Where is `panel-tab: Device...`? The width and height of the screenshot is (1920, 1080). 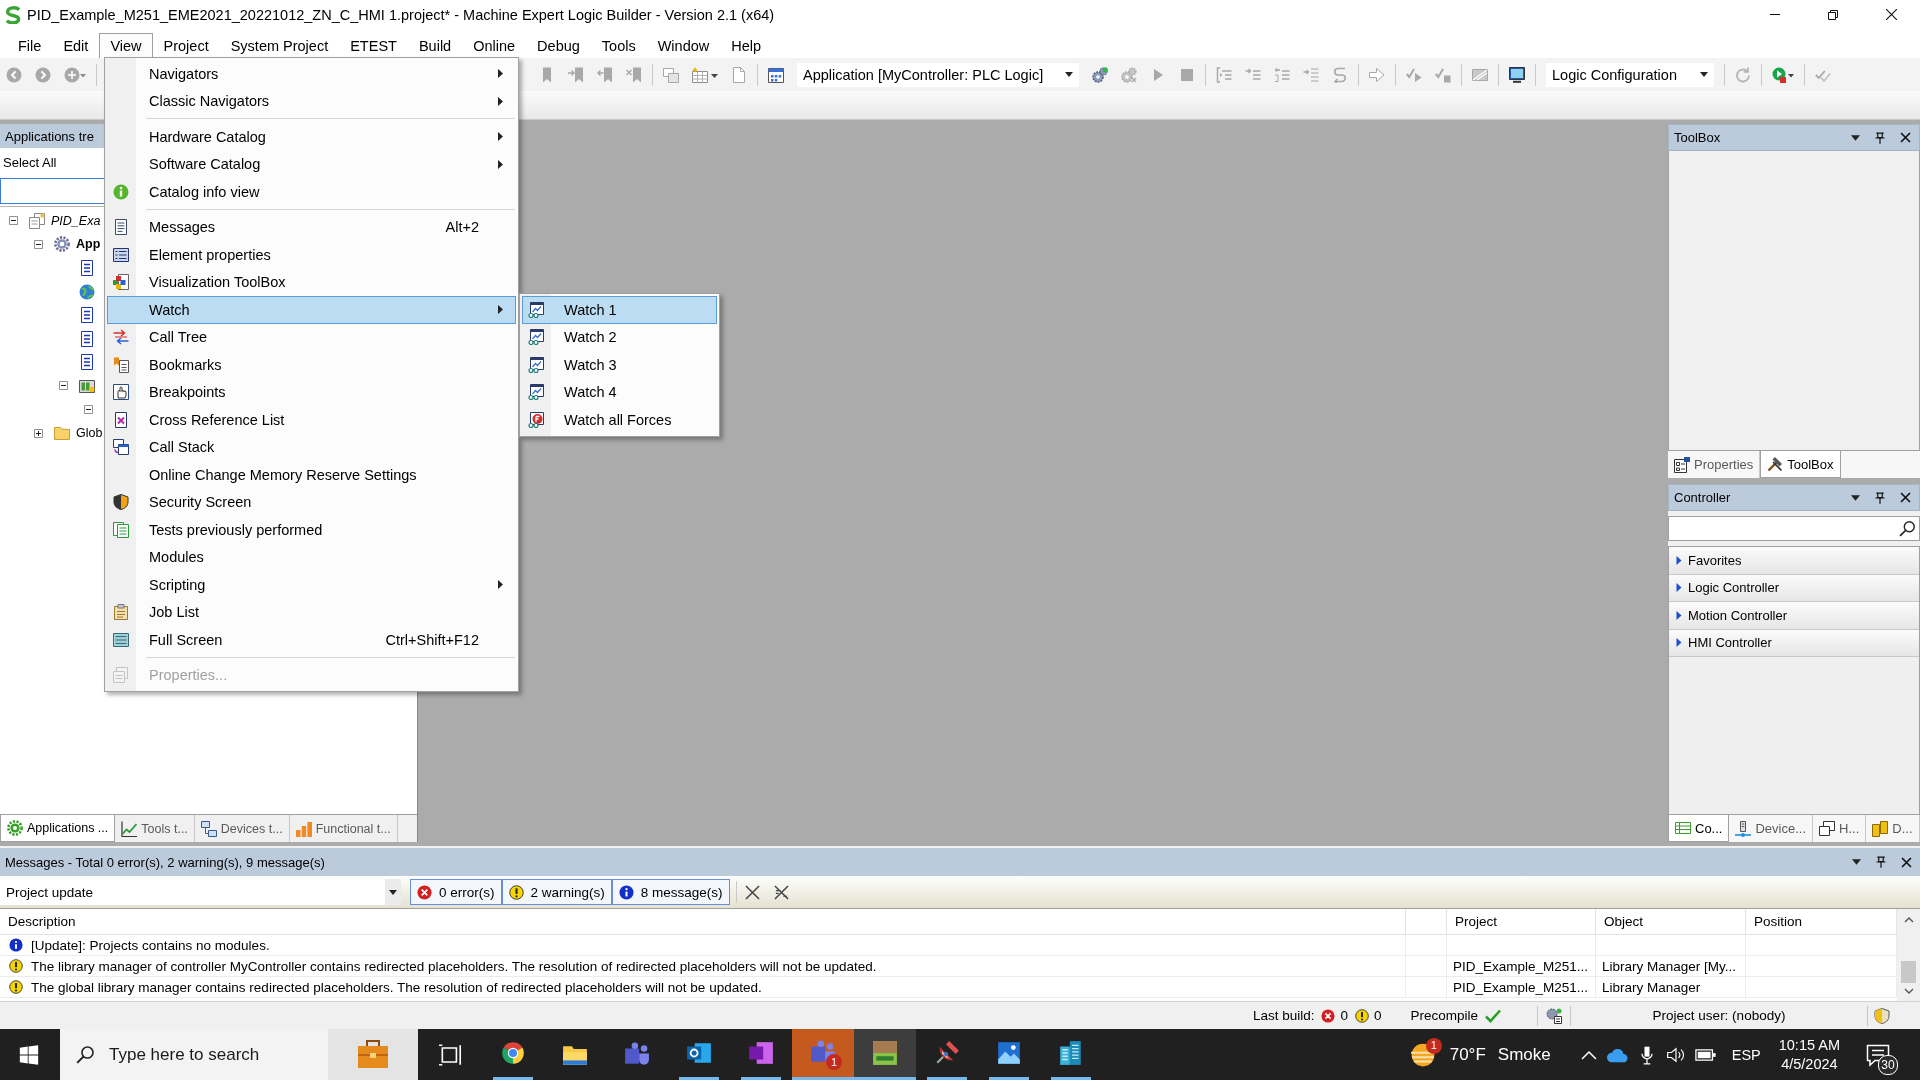
panel-tab: Device... is located at coordinates (1771, 828).